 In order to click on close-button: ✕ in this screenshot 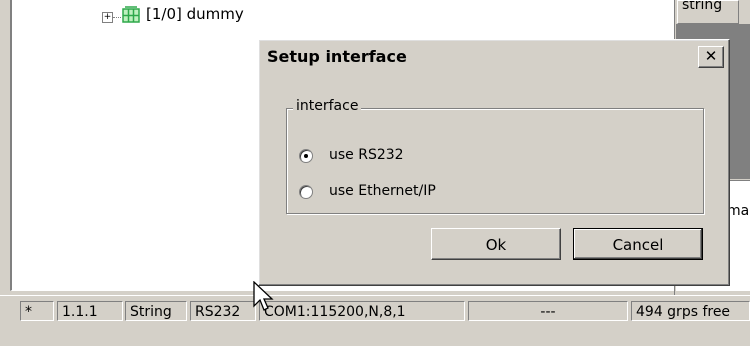, I will do `click(711, 57)`.